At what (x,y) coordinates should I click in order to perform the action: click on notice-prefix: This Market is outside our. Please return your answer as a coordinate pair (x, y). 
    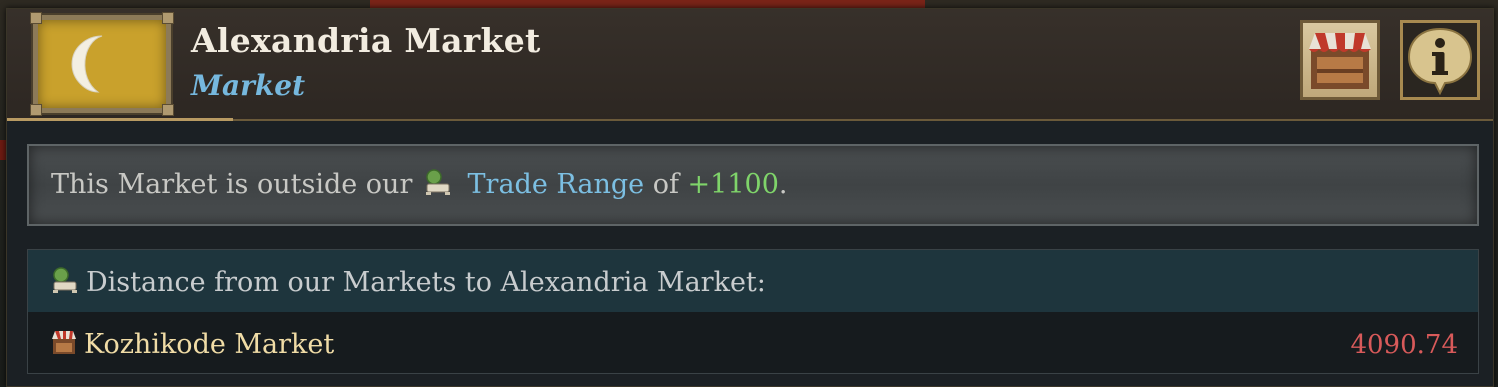
    Looking at the image, I should click on (232, 184).